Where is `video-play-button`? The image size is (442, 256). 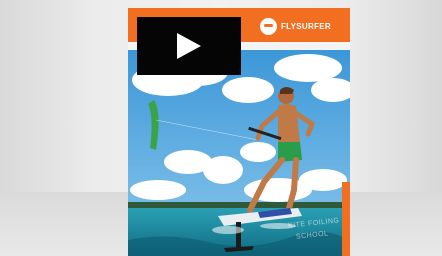
video-play-button is located at coordinates (189, 46).